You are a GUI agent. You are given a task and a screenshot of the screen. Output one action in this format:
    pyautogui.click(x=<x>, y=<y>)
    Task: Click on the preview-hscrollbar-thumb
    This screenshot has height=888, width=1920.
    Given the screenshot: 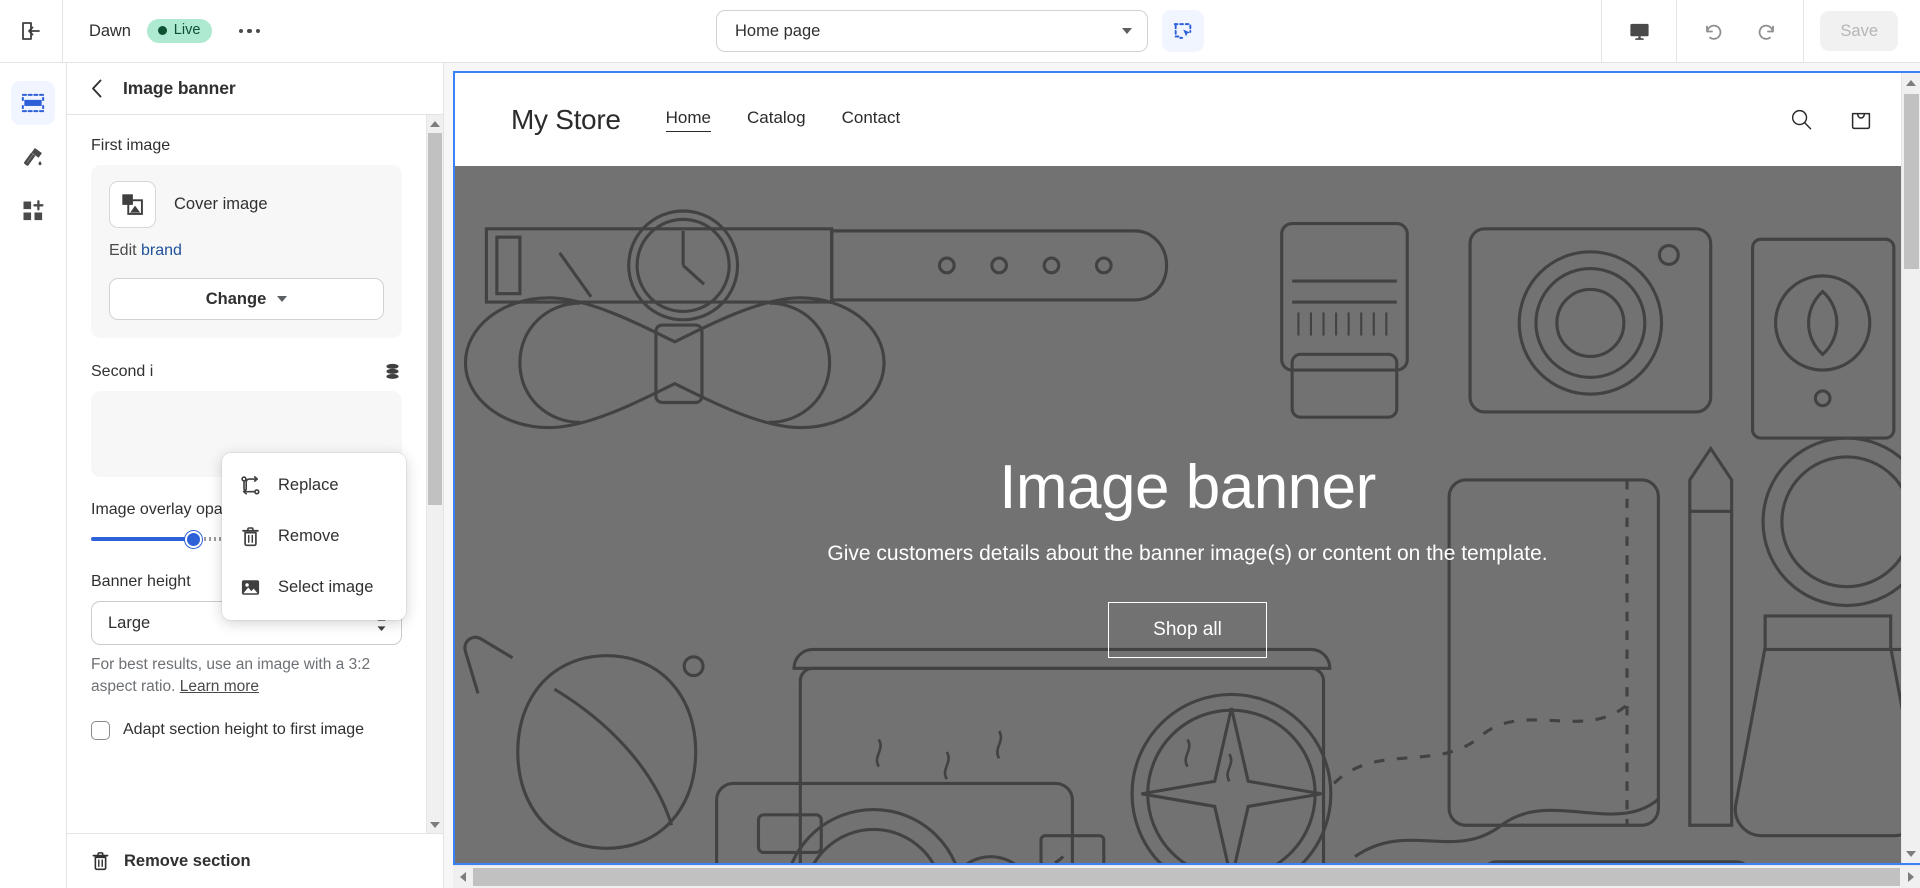 What is the action you would take?
    pyautogui.click(x=1186, y=877)
    